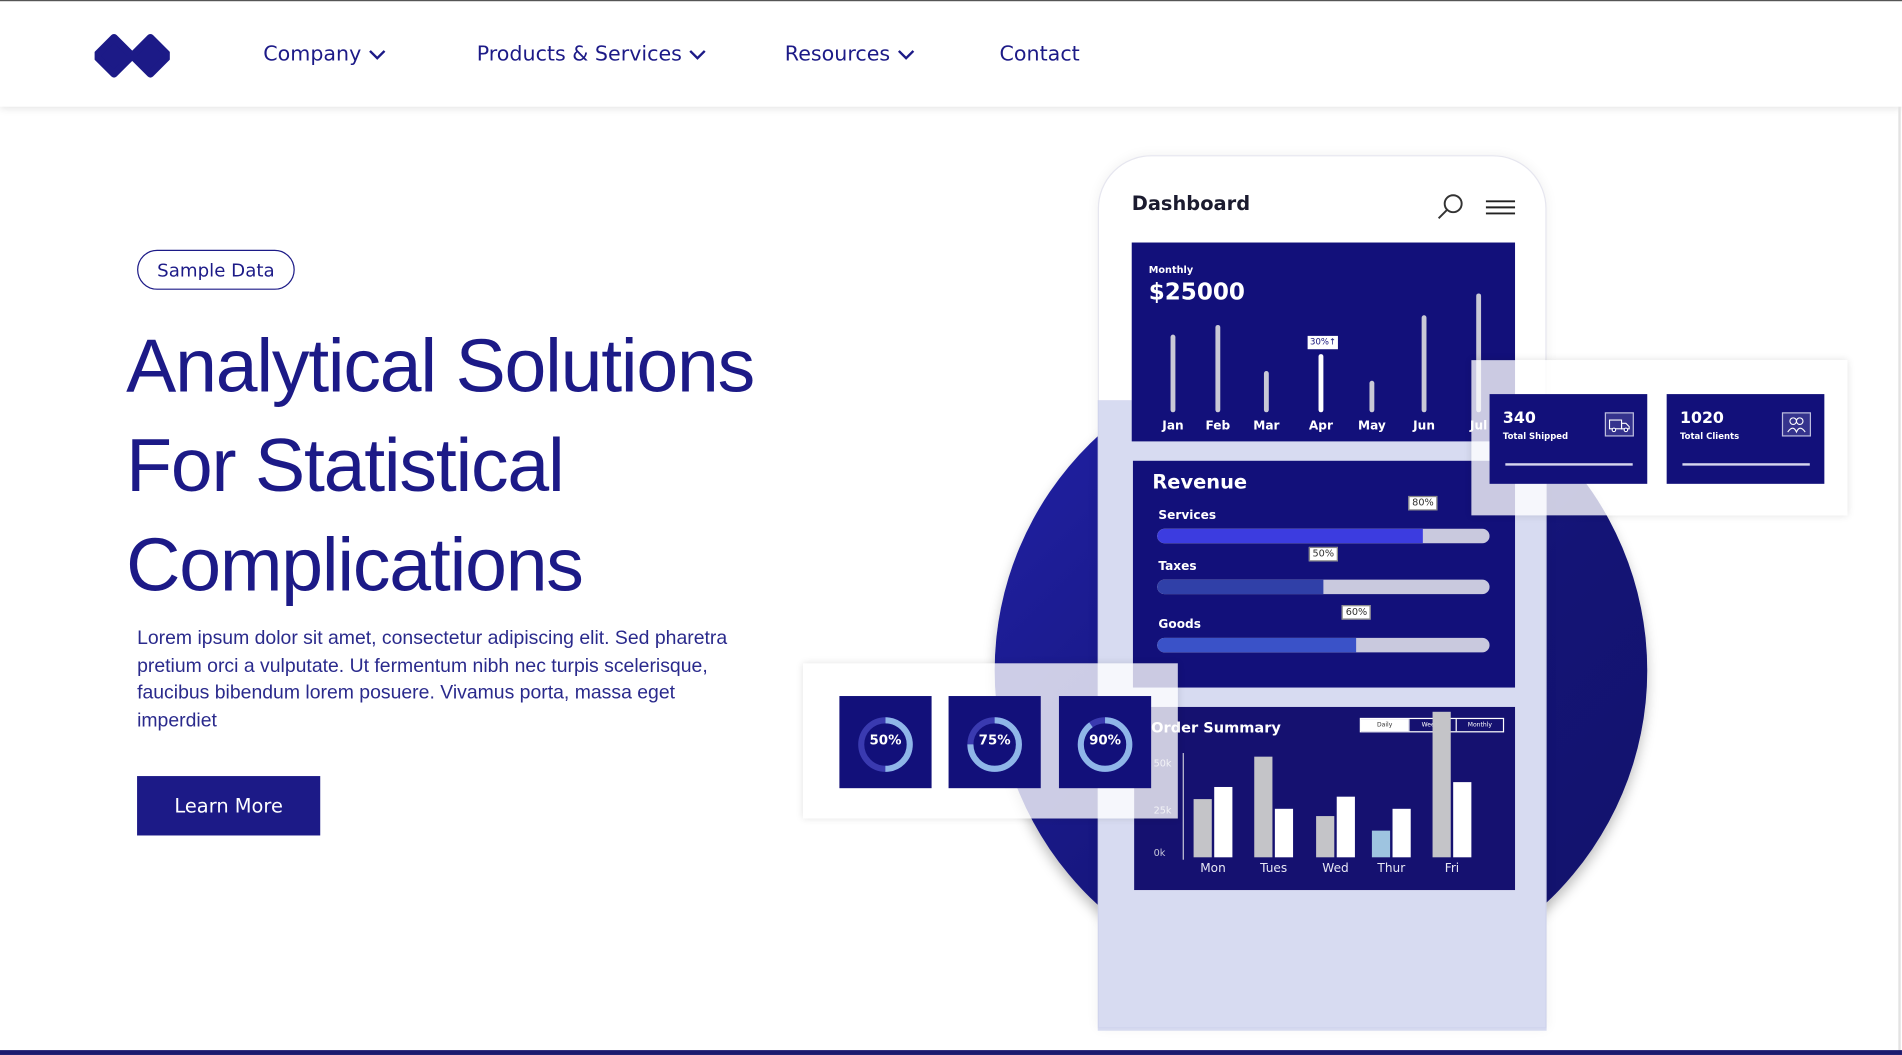  I want to click on progress-ring-label: 50%, so click(885, 740).